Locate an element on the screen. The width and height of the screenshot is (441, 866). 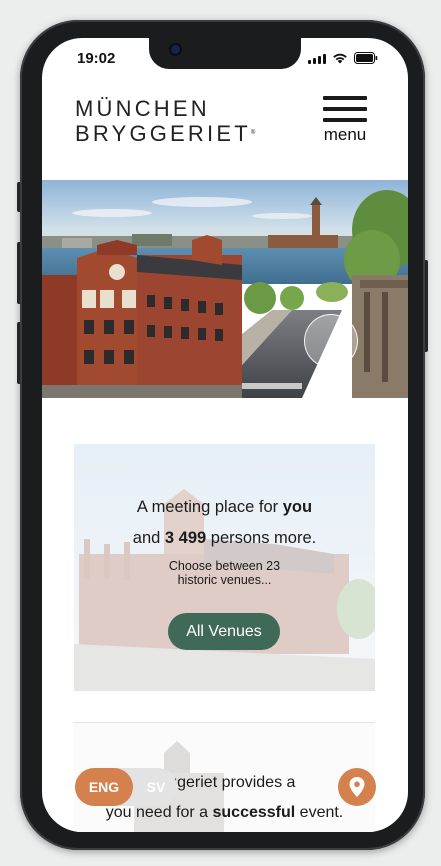
location-button is located at coordinates (357, 787).